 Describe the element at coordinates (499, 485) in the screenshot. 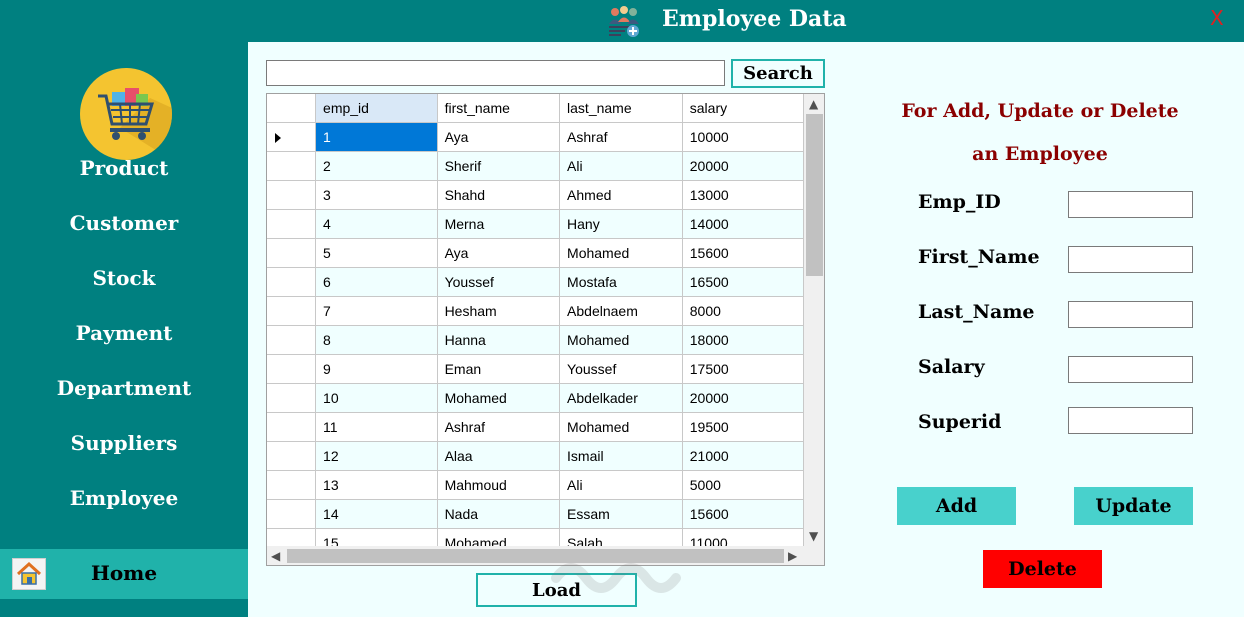

I see `cell-first-name: Mahmoud` at that location.